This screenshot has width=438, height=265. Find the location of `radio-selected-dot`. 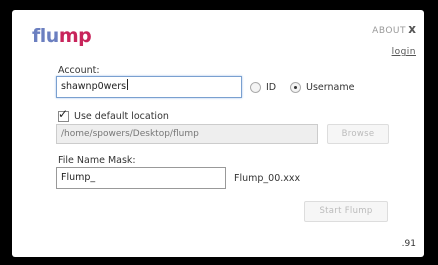

radio-selected-dot is located at coordinates (295, 87).